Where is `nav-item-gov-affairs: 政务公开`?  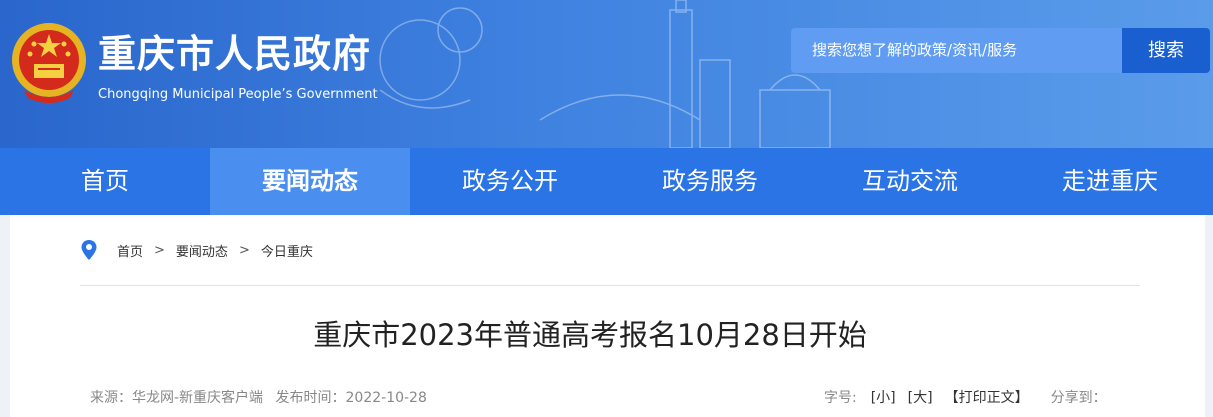
nav-item-gov-affairs: 政务公开 is located at coordinates (510, 181).